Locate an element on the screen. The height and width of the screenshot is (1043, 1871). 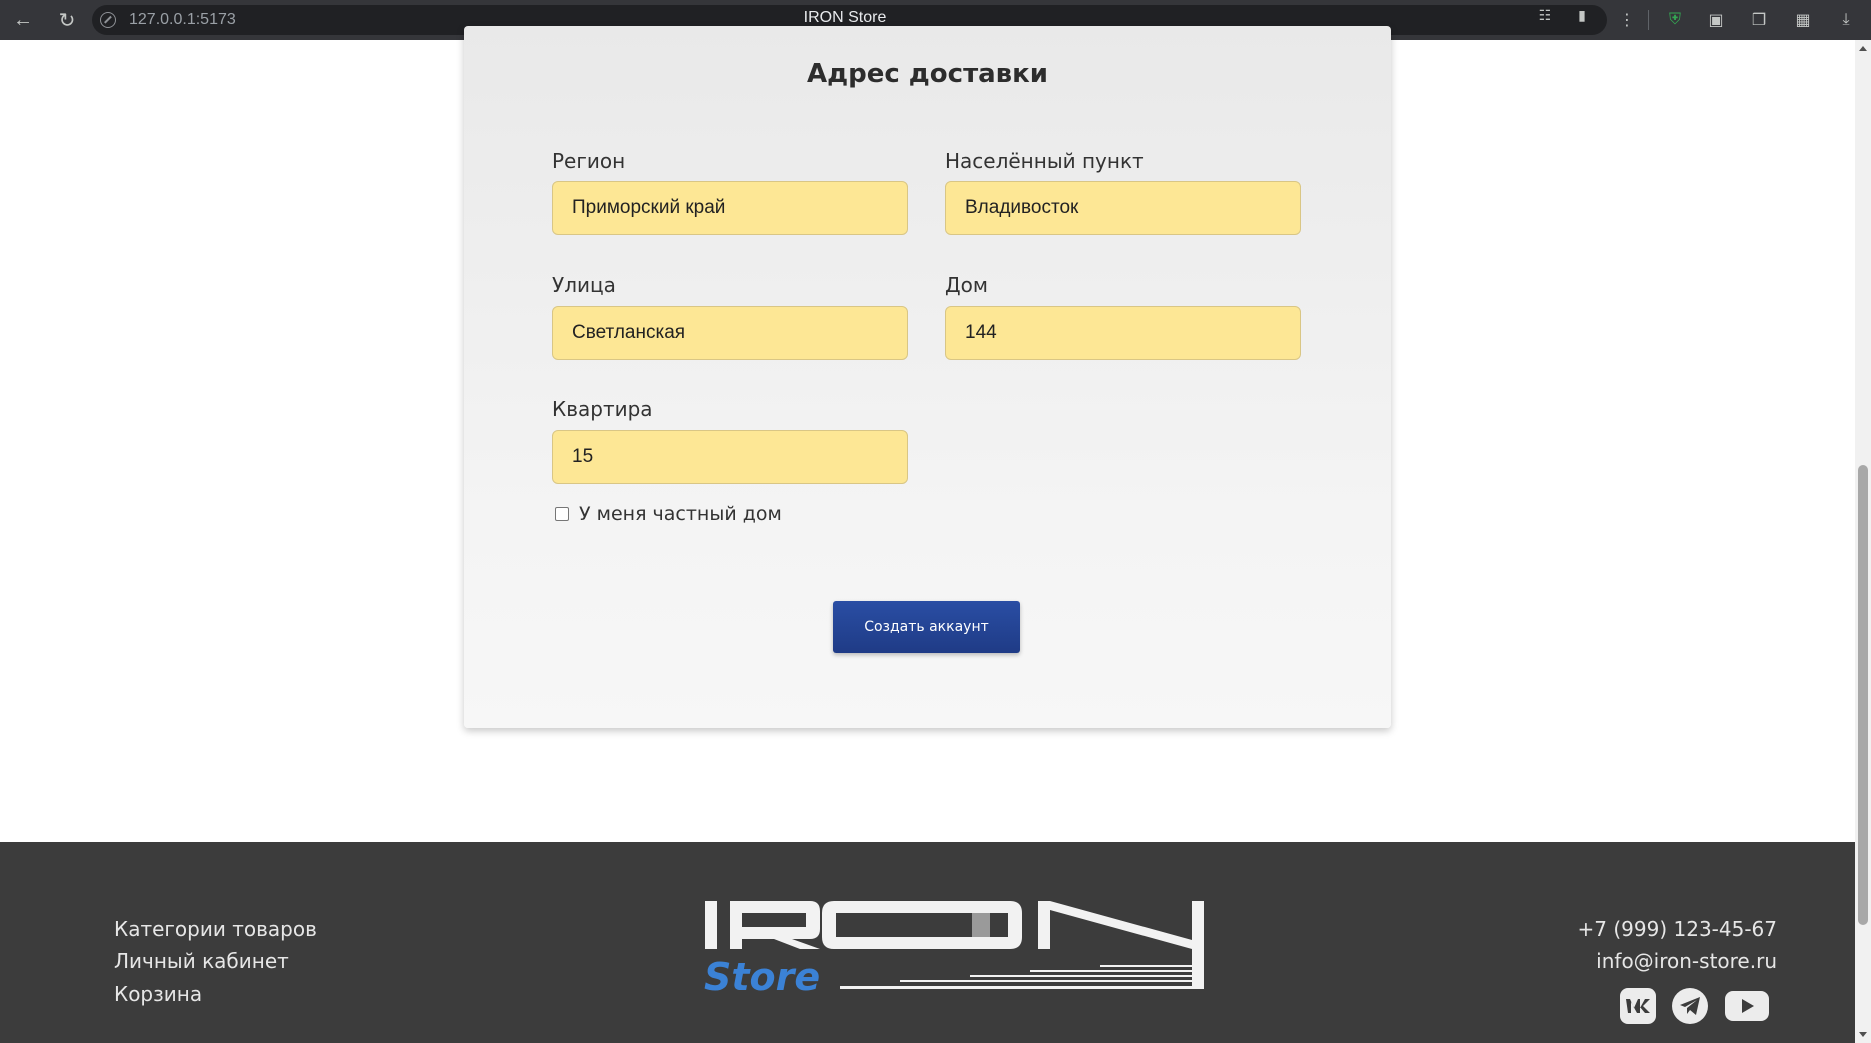
private-house-option: У меня частный дом is located at coordinates (668, 514).